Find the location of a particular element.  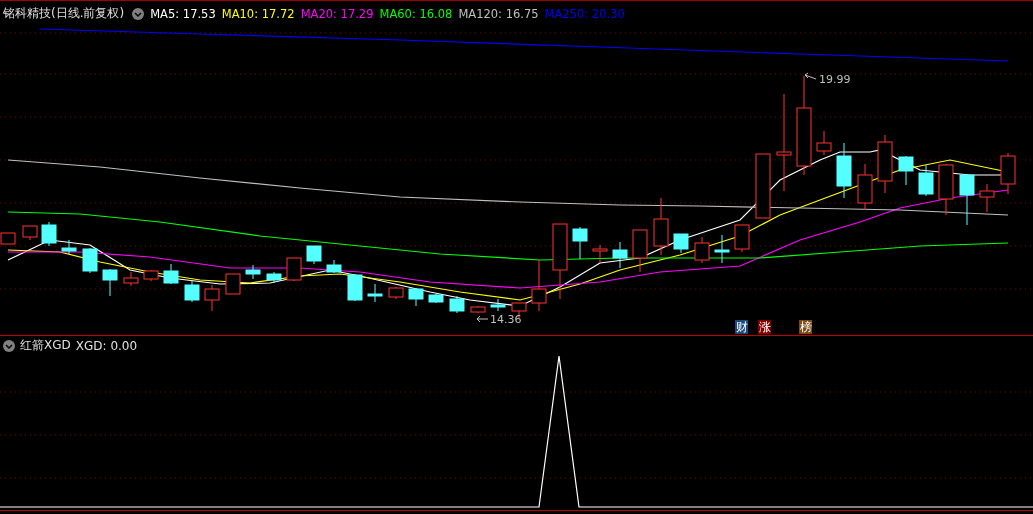

low-price-label: 14.36 is located at coordinates (506, 319).